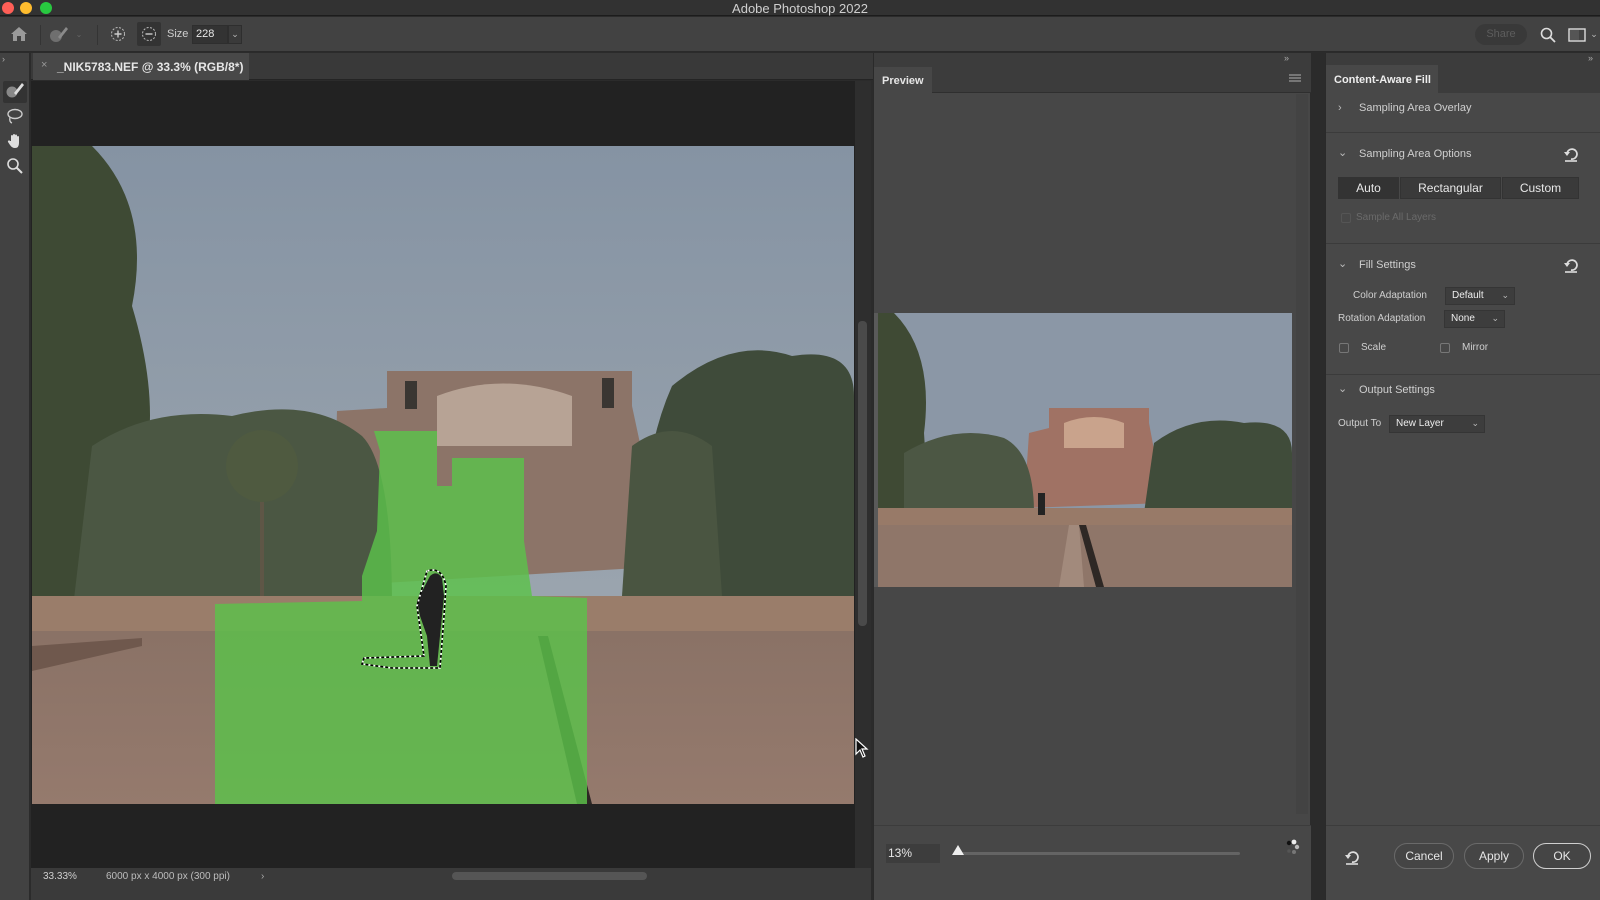 Image resolution: width=1600 pixels, height=900 pixels. I want to click on document-tab-bar: × _NIK5783.NEF @ 33.3% (RGB/8*), so click(452, 66).